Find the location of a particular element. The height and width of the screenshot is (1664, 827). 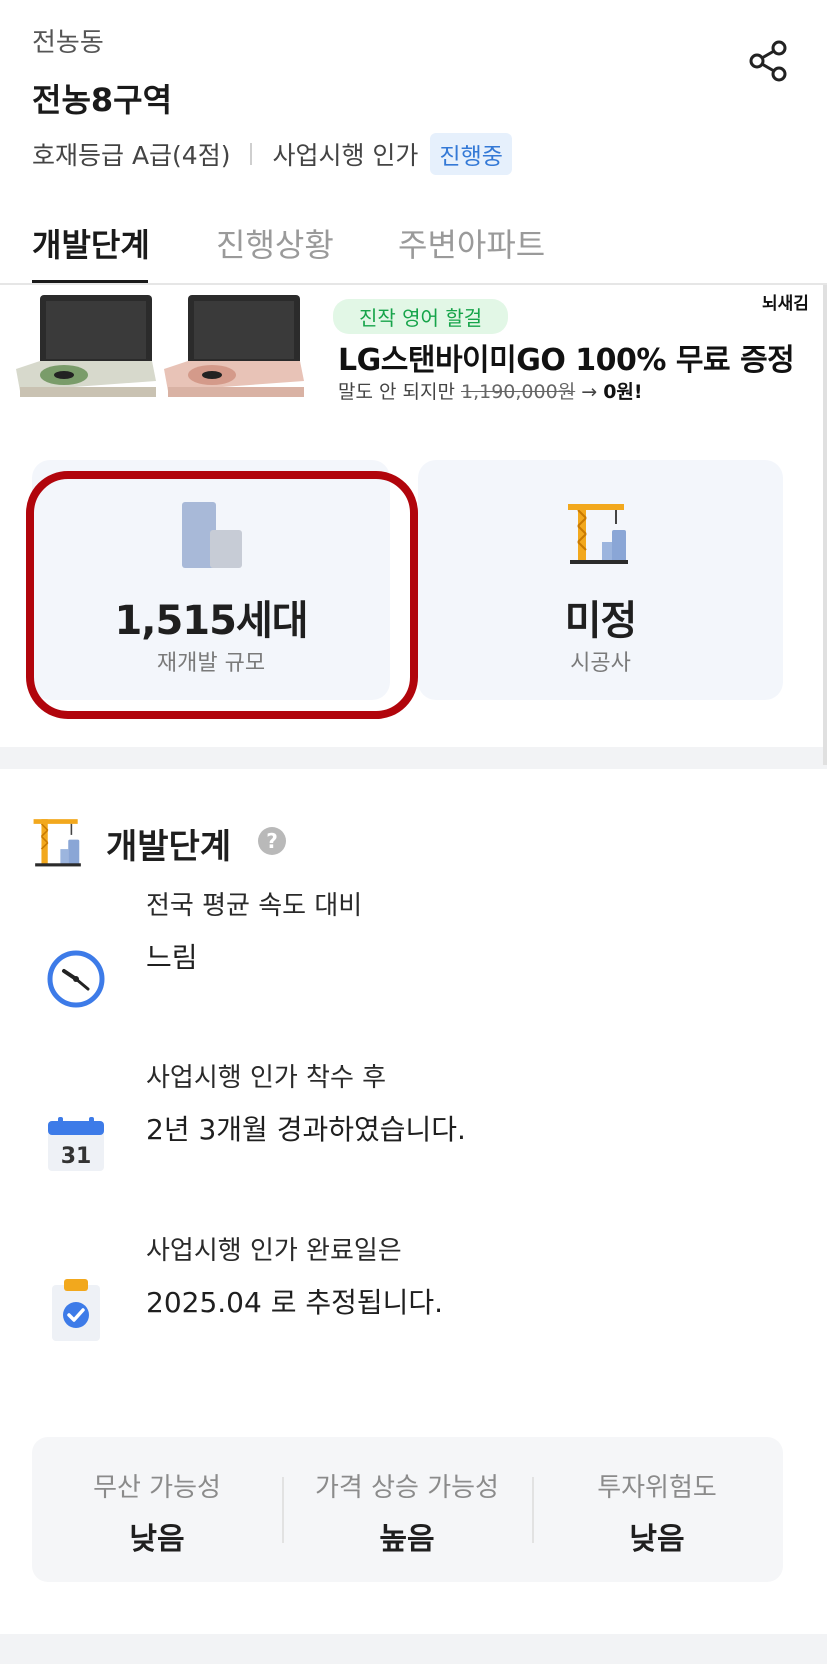

ad-brand: 뇌새김 is located at coordinates (785, 304).